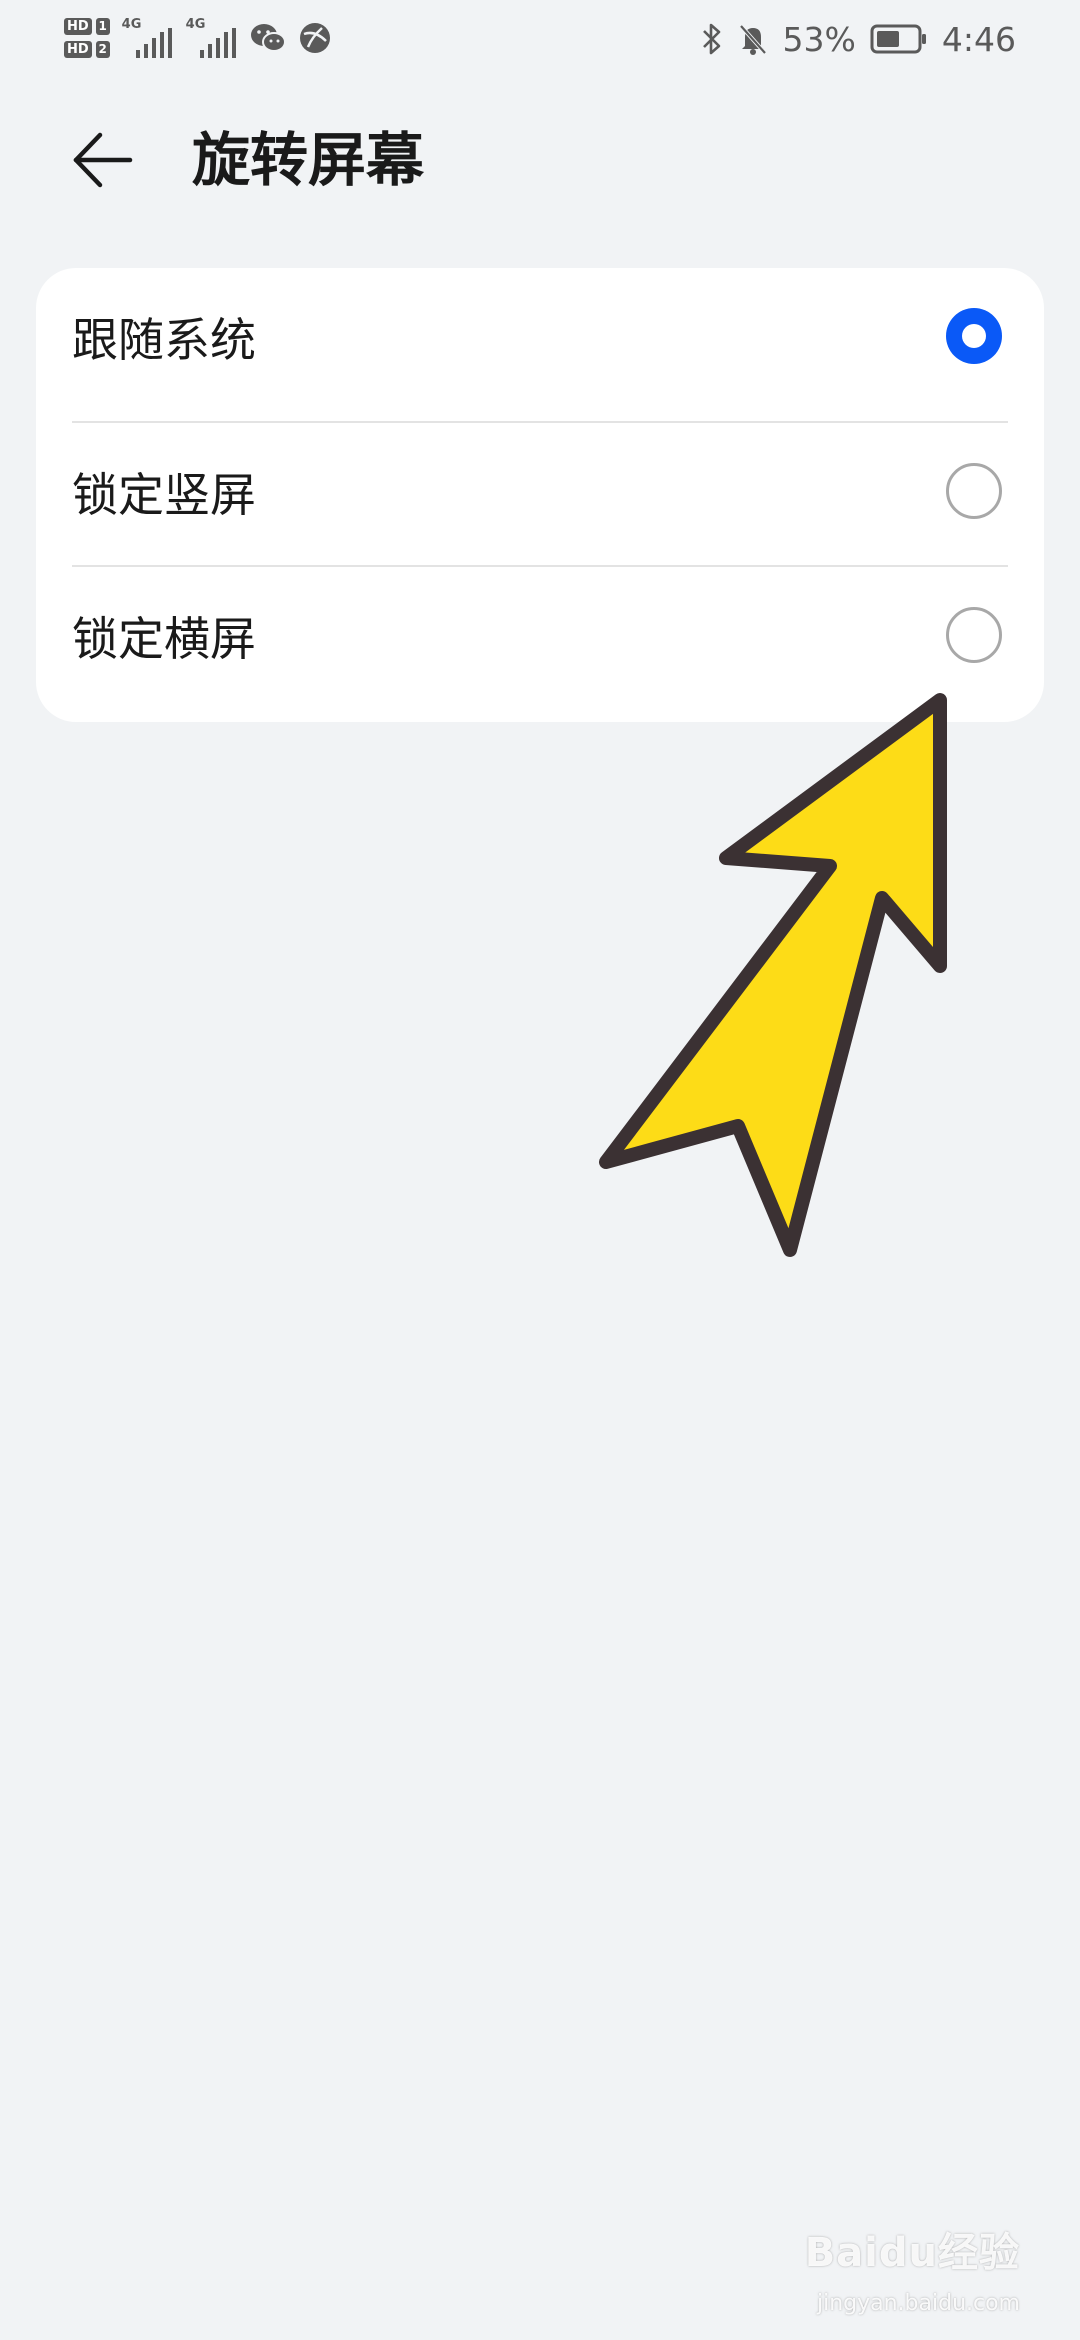 The height and width of the screenshot is (2340, 1080). What do you see at coordinates (819, 39) in the screenshot?
I see `battery-percent: 53%` at bounding box center [819, 39].